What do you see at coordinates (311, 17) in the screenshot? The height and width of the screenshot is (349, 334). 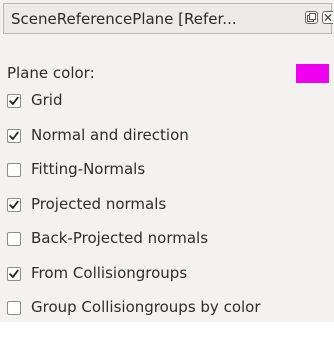 I see `float-restore-icon` at bounding box center [311, 17].